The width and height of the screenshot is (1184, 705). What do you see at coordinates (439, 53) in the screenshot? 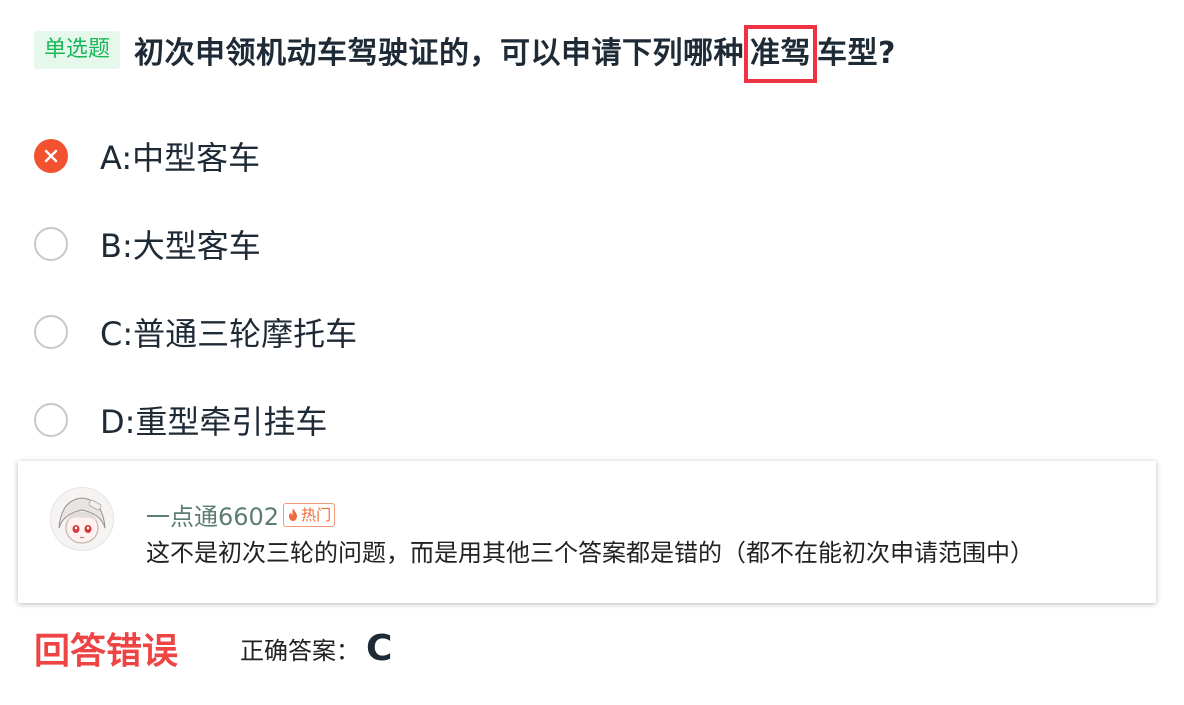
I see `question-text-before: 初次申领机动车驾驶证的，可以申请下列哪种` at bounding box center [439, 53].